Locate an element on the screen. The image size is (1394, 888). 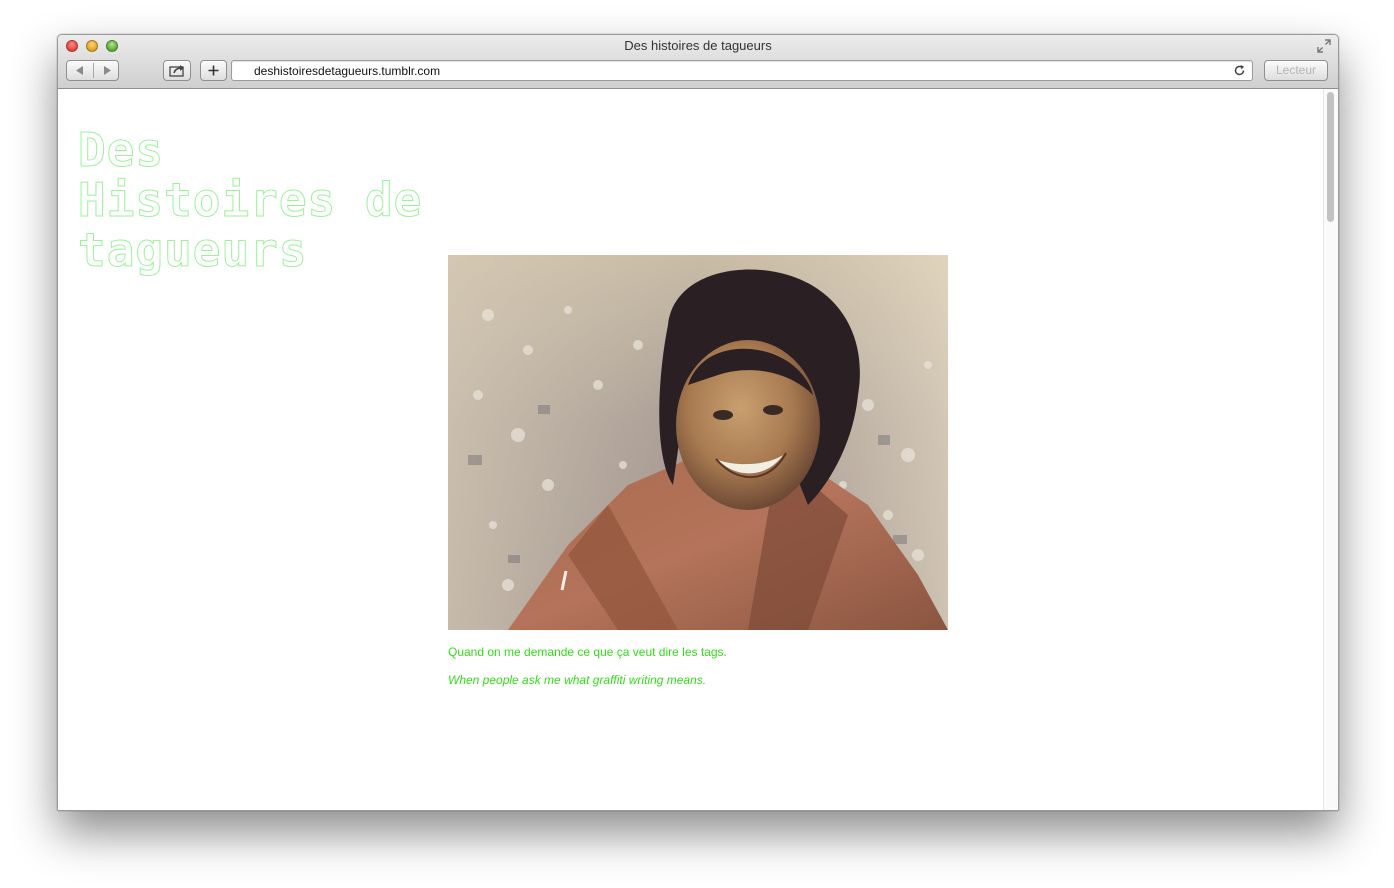
share-icon is located at coordinates (176, 71).